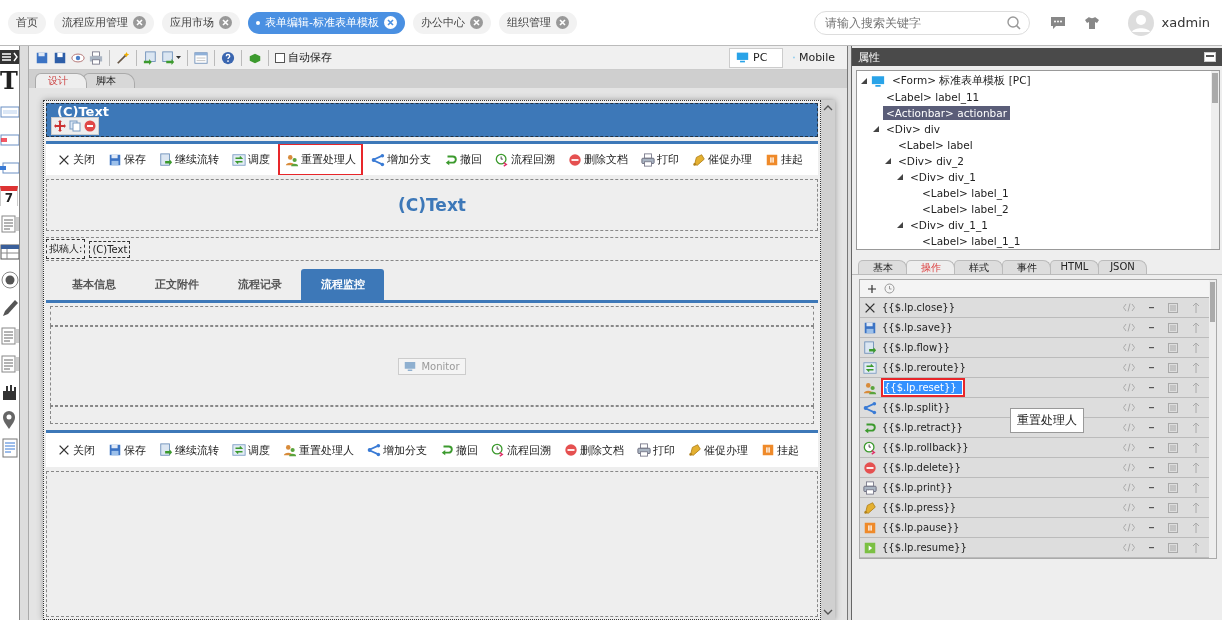 Image resolution: width=1222 pixels, height=620 pixels. What do you see at coordinates (452, 22) in the screenshot?
I see `nav-tab: 办公中心` at bounding box center [452, 22].